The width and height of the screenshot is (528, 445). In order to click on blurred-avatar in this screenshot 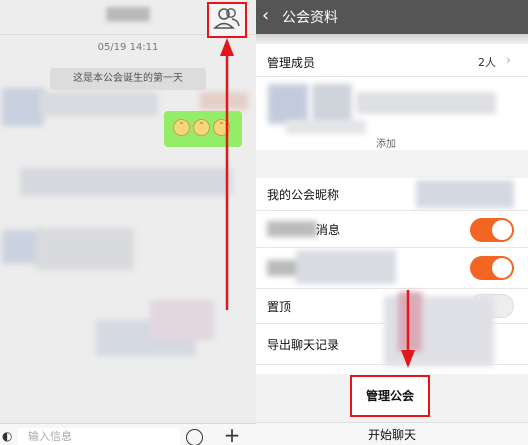, I will do `click(23, 107)`.